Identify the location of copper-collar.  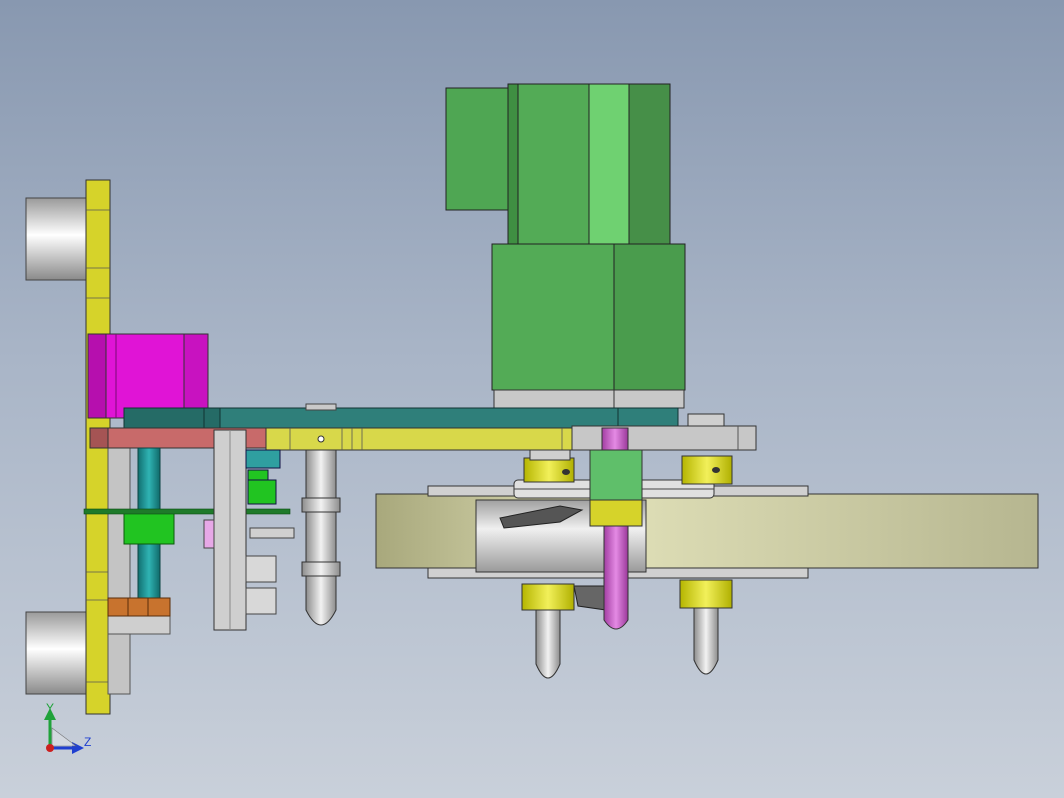
(139, 607).